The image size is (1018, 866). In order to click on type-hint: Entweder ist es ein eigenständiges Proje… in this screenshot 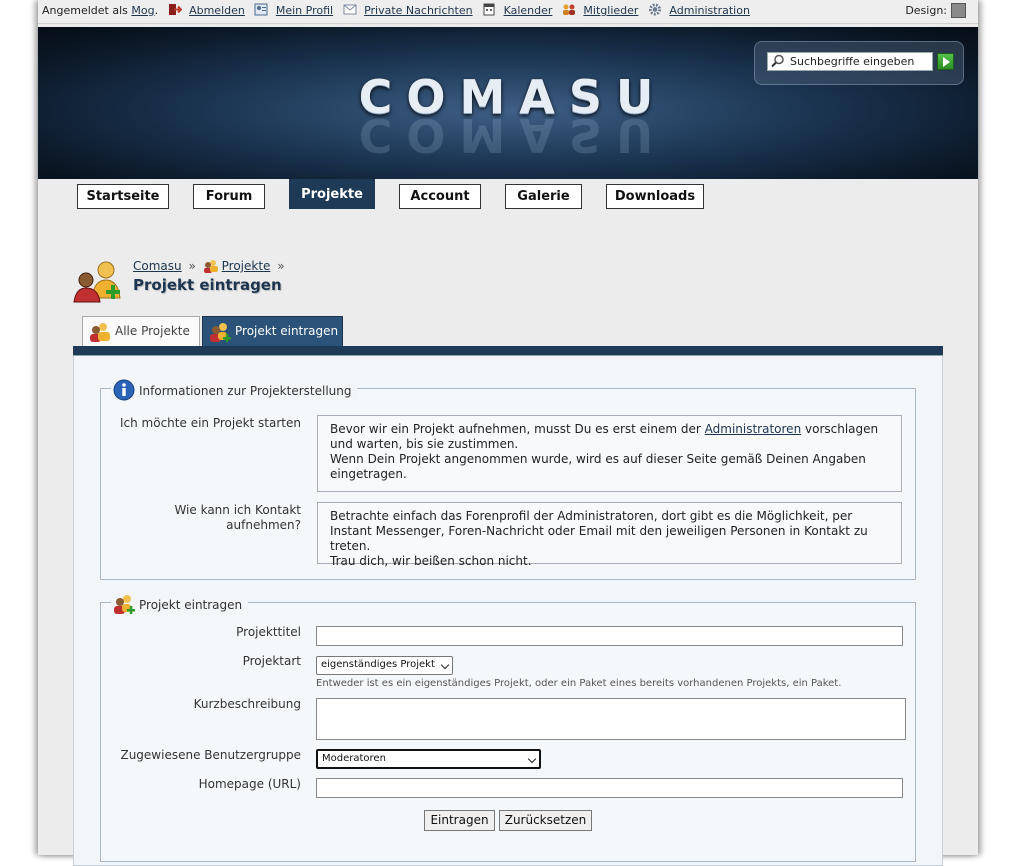, I will do `click(579, 683)`.